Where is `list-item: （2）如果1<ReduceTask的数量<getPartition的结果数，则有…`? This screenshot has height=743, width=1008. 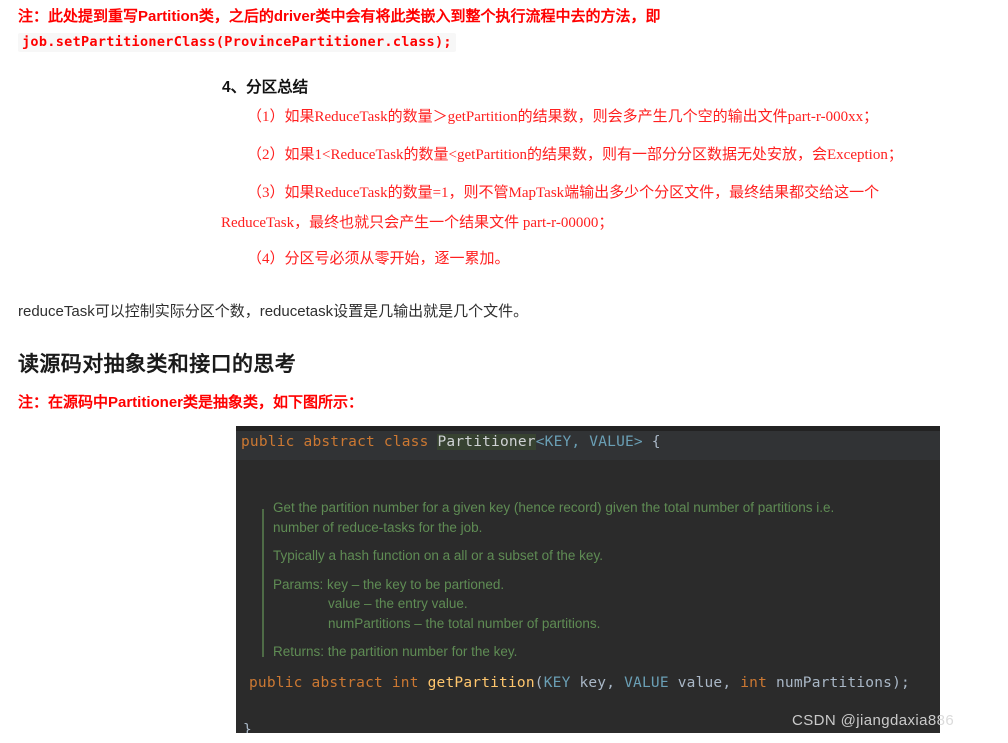
list-item: （2）如果1<ReduceTask的数量<getPartition的结果数，则有… is located at coordinates (575, 155).